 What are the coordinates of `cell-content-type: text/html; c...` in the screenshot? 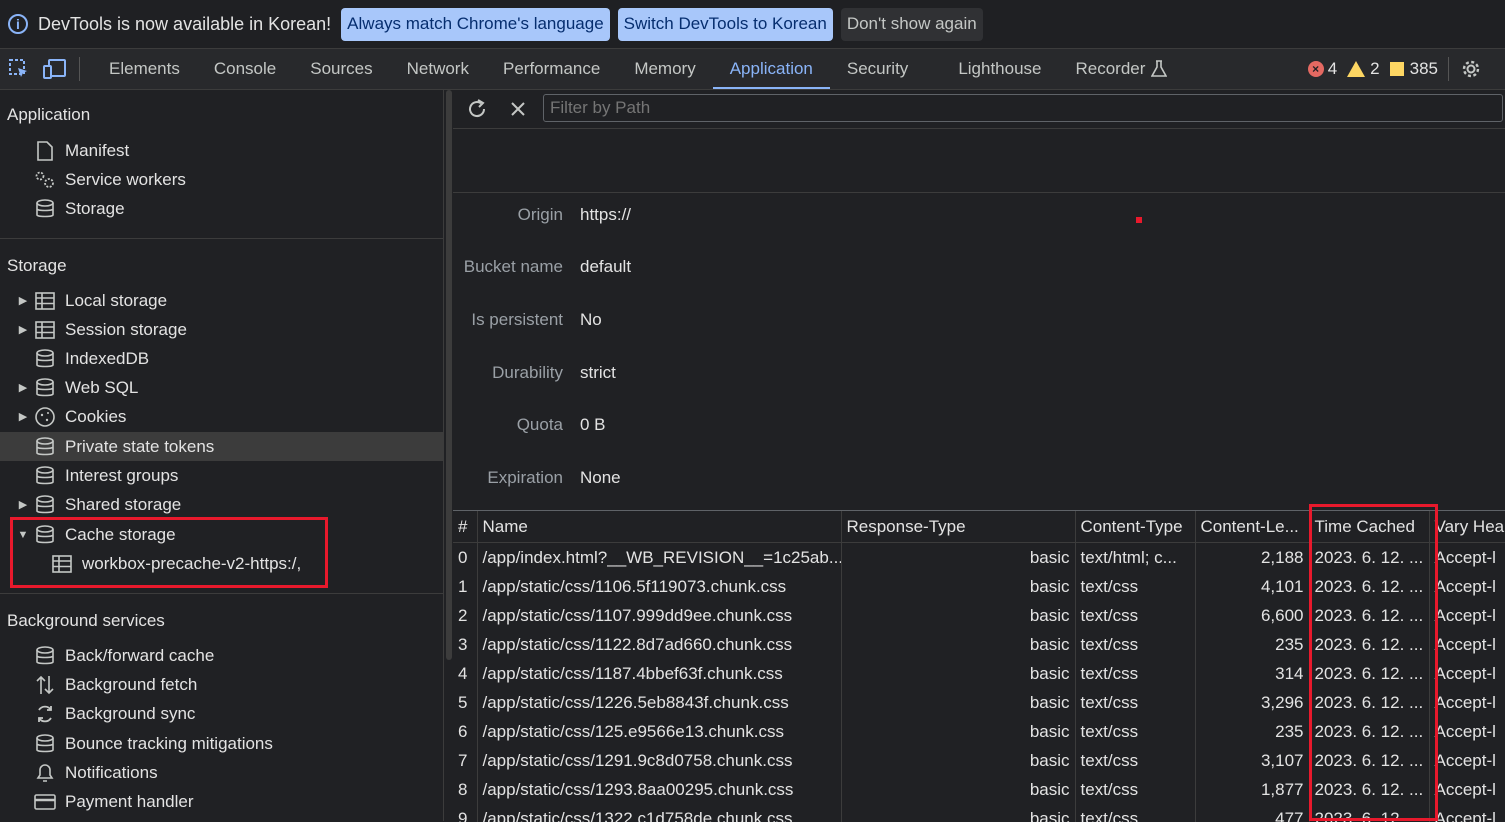 It's located at (1135, 557).